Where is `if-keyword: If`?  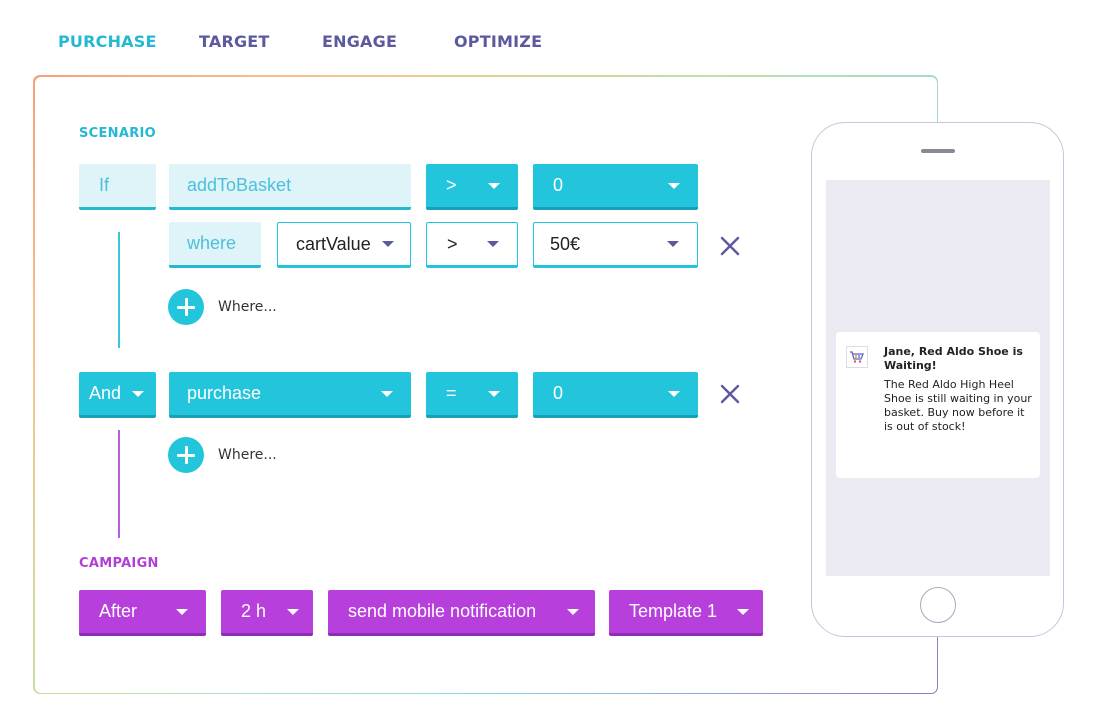
if-keyword: If is located at coordinates (117, 187).